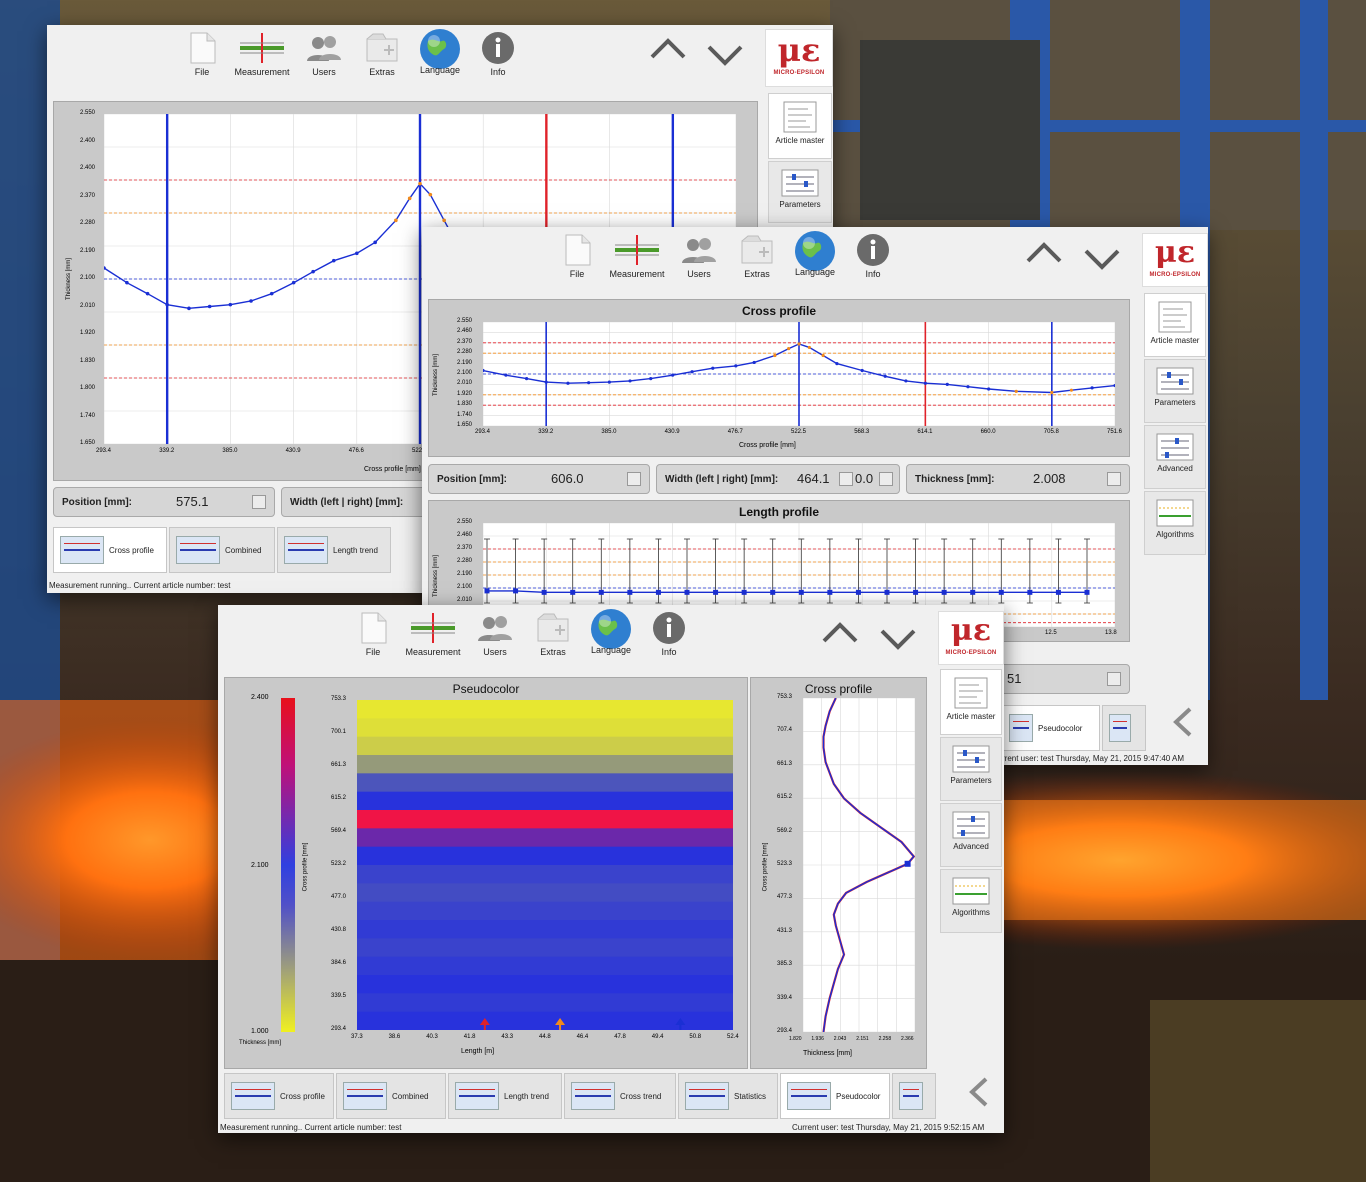 The height and width of the screenshot is (1182, 1366). Describe the element at coordinates (657, 1037) in the screenshot. I see `tick-label: 49.4` at that location.